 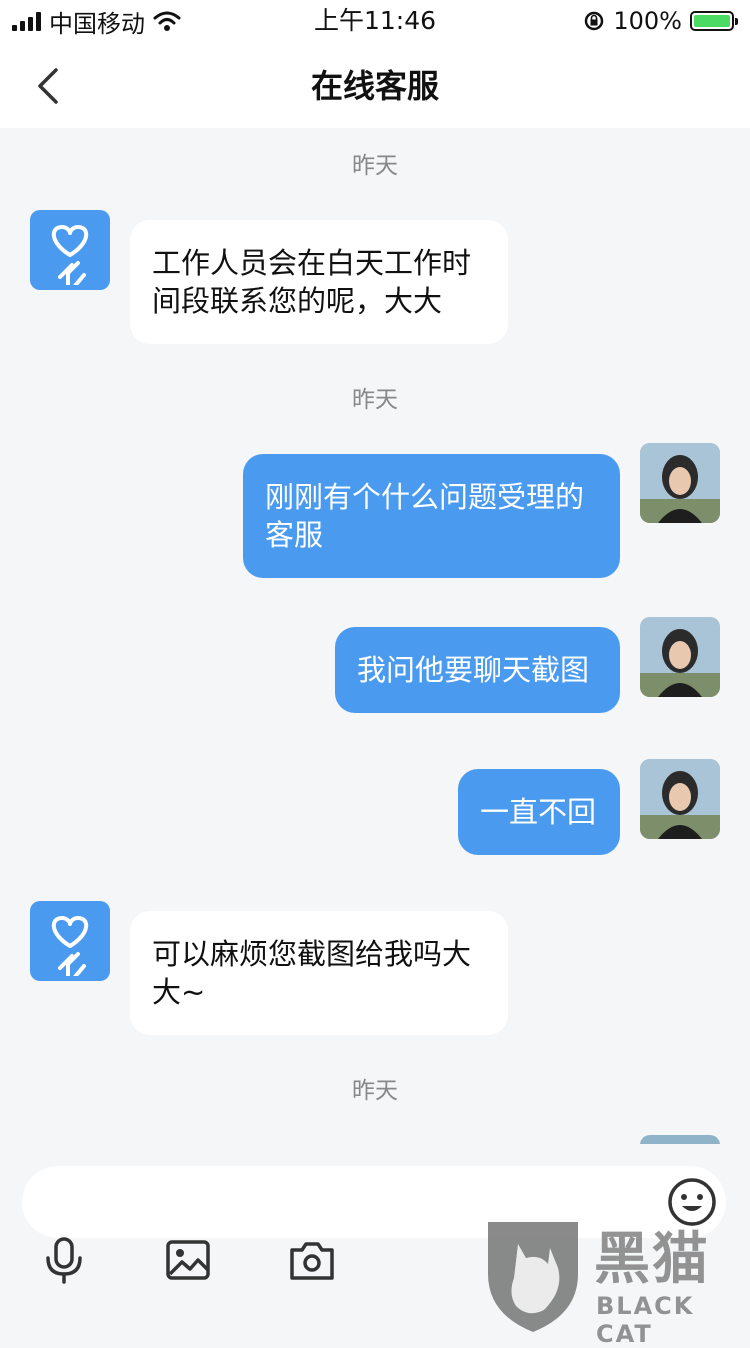 What do you see at coordinates (647, 21) in the screenshot?
I see `battery-percent: 100%` at bounding box center [647, 21].